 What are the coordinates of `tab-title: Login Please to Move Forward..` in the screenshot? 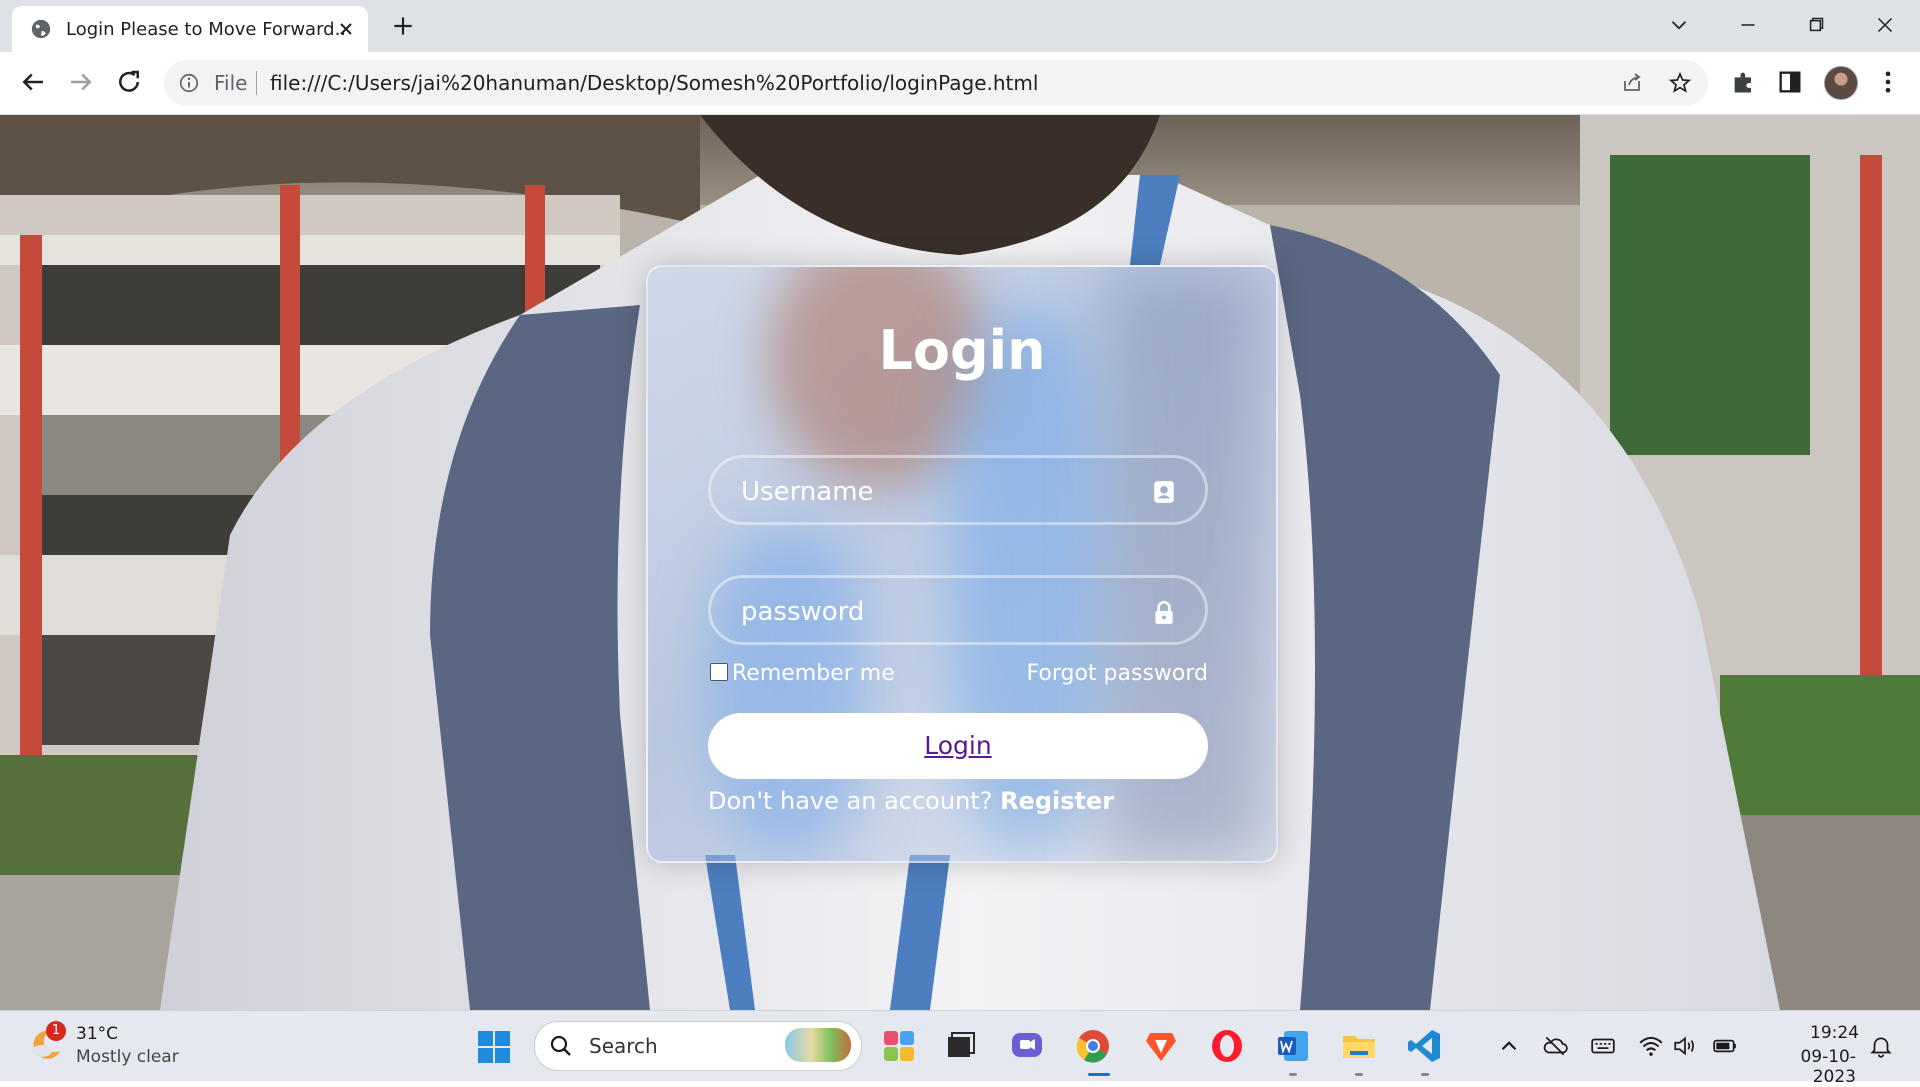 It's located at (206, 29).